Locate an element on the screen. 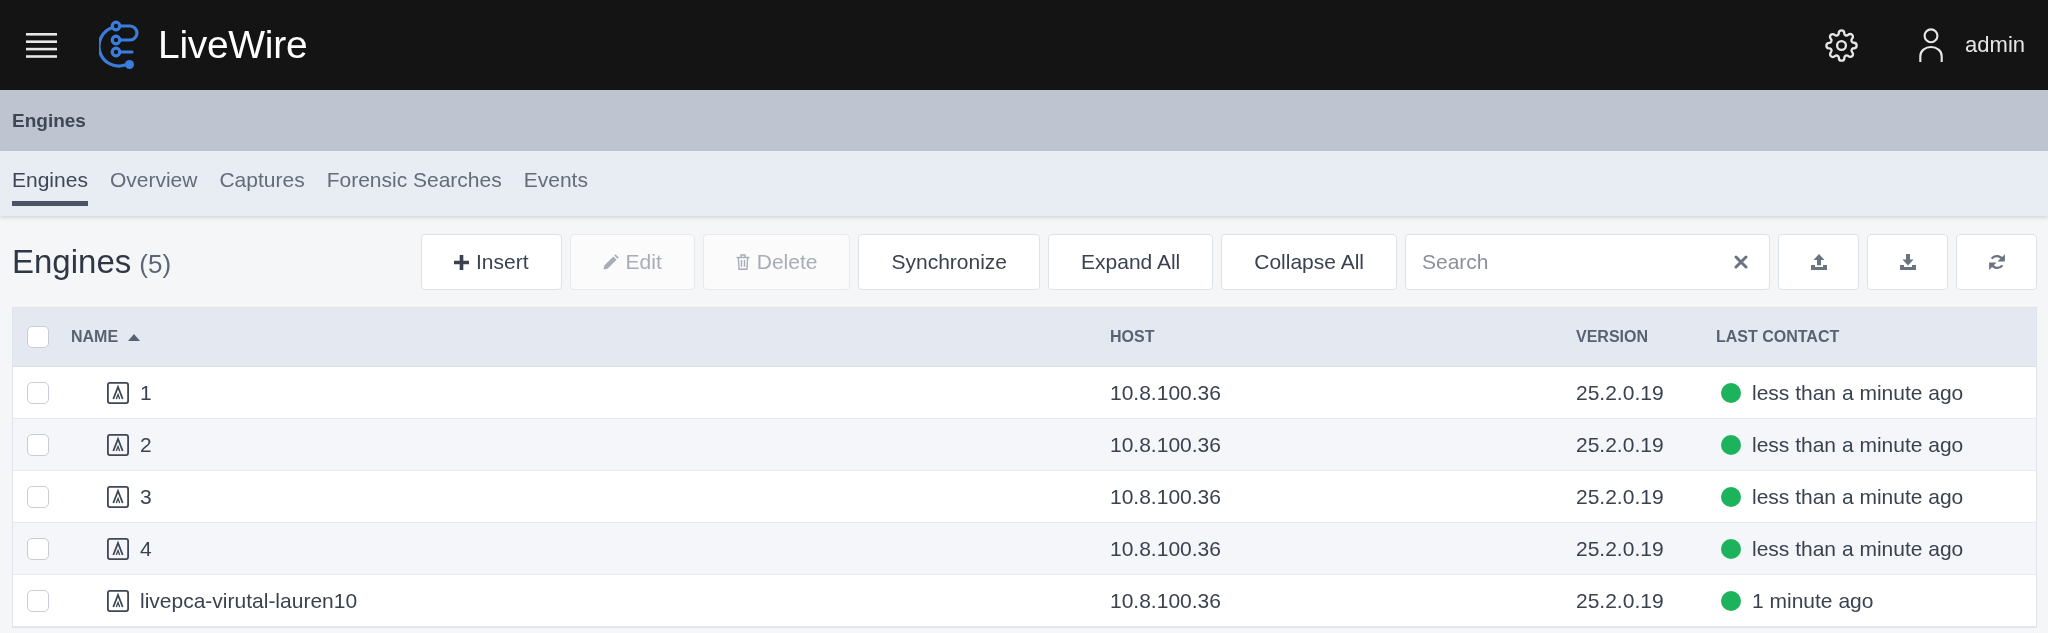  item-count: (5) is located at coordinates (155, 264).